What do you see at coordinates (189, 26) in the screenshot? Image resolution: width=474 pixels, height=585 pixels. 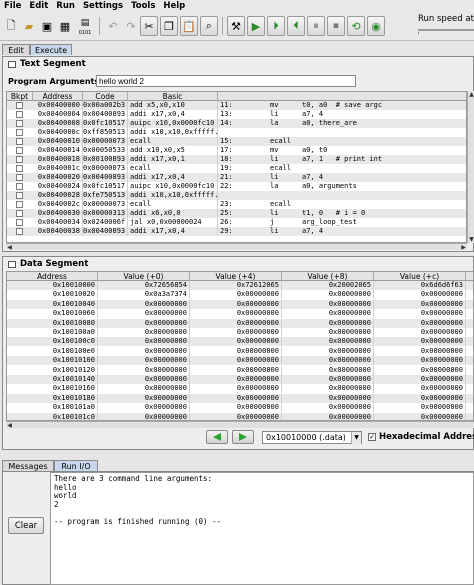 I see `paste-button: 📋` at bounding box center [189, 26].